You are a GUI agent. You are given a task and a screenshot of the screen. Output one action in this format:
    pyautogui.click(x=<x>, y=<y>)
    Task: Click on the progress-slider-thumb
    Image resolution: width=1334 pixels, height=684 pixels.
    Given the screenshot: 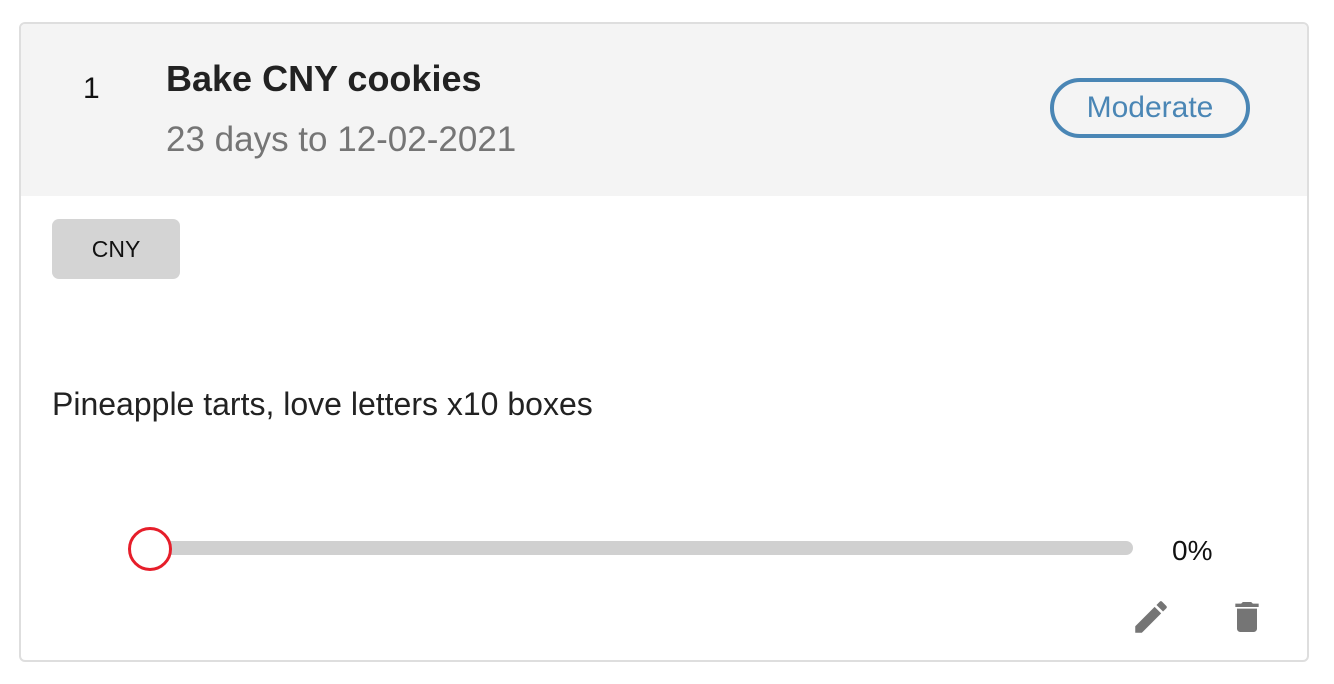 What is the action you would take?
    pyautogui.click(x=150, y=549)
    